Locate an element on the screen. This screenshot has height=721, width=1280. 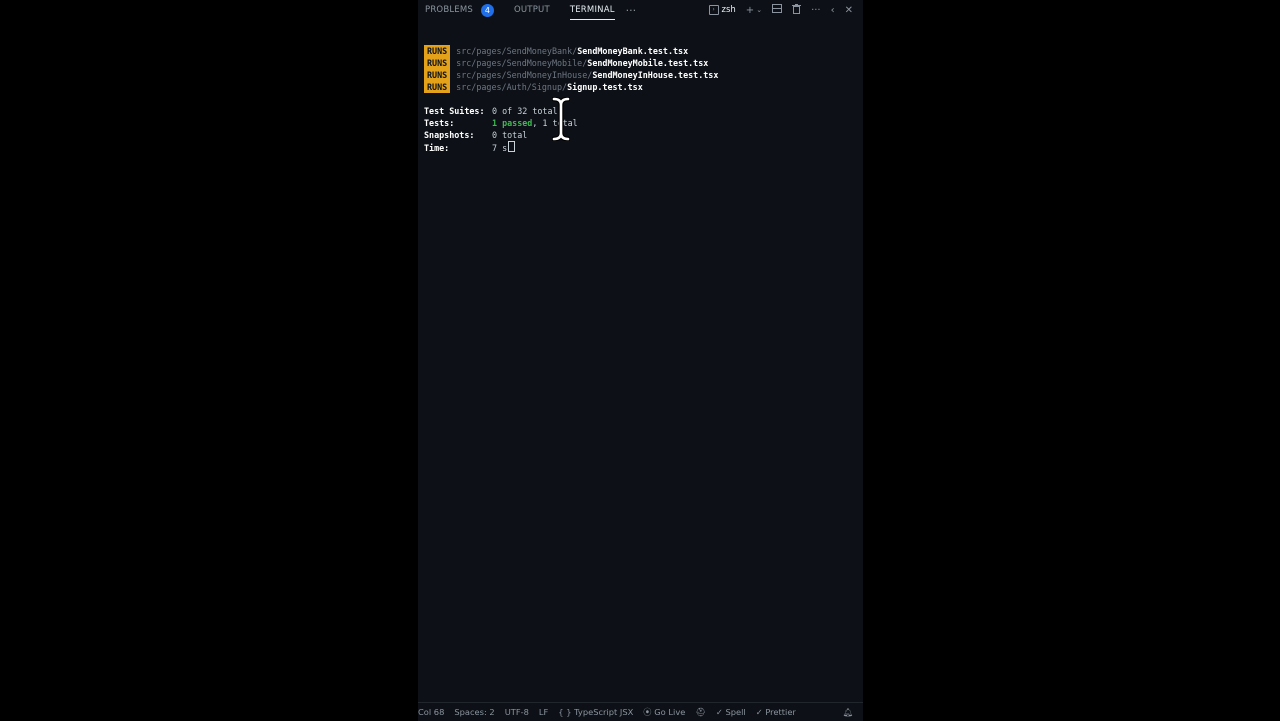
tab-terminal: TERMINAL is located at coordinates (592, 10).